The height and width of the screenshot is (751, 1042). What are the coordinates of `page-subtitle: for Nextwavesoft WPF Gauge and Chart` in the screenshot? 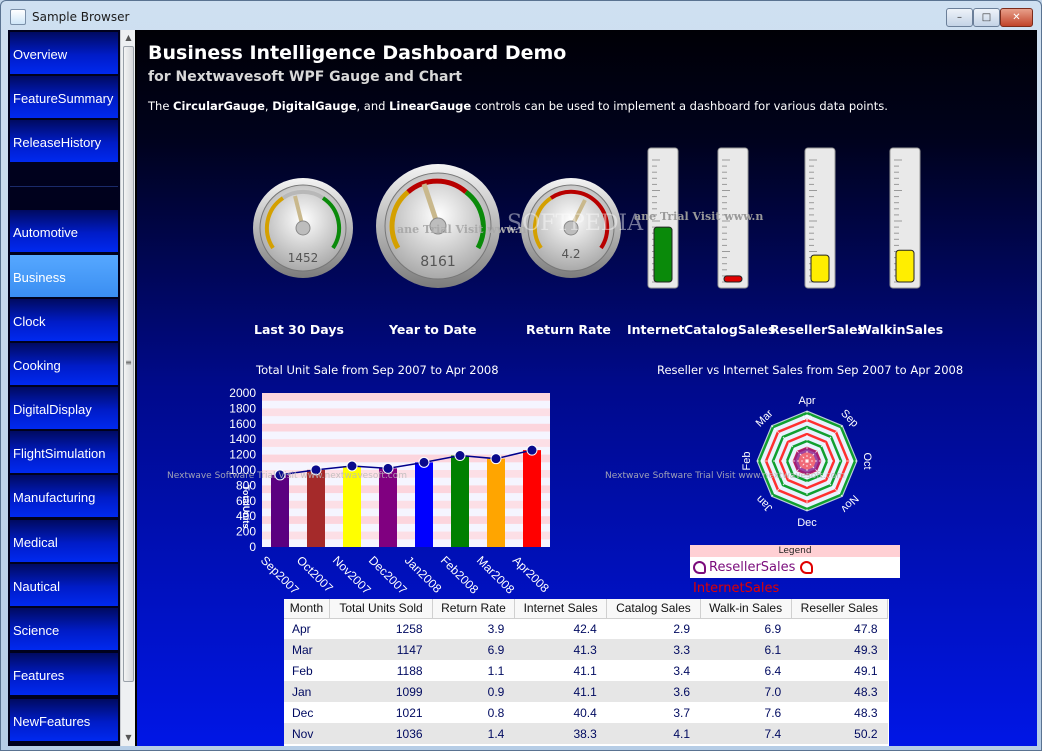 It's located at (305, 77).